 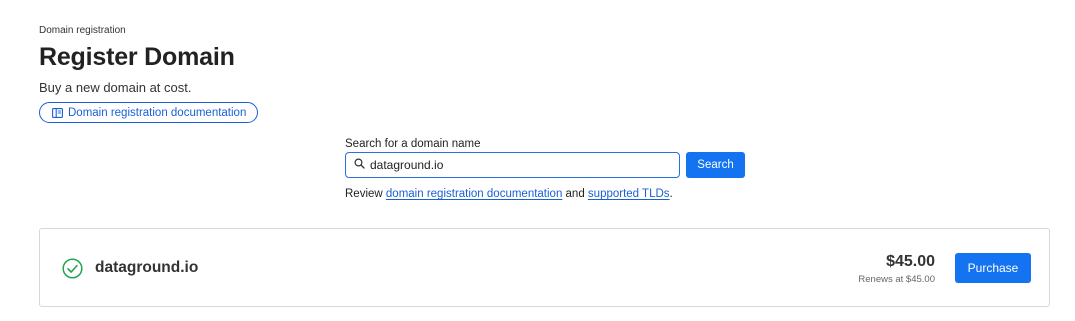 What do you see at coordinates (575, 194) in the screenshot?
I see `help-middle: and` at bounding box center [575, 194].